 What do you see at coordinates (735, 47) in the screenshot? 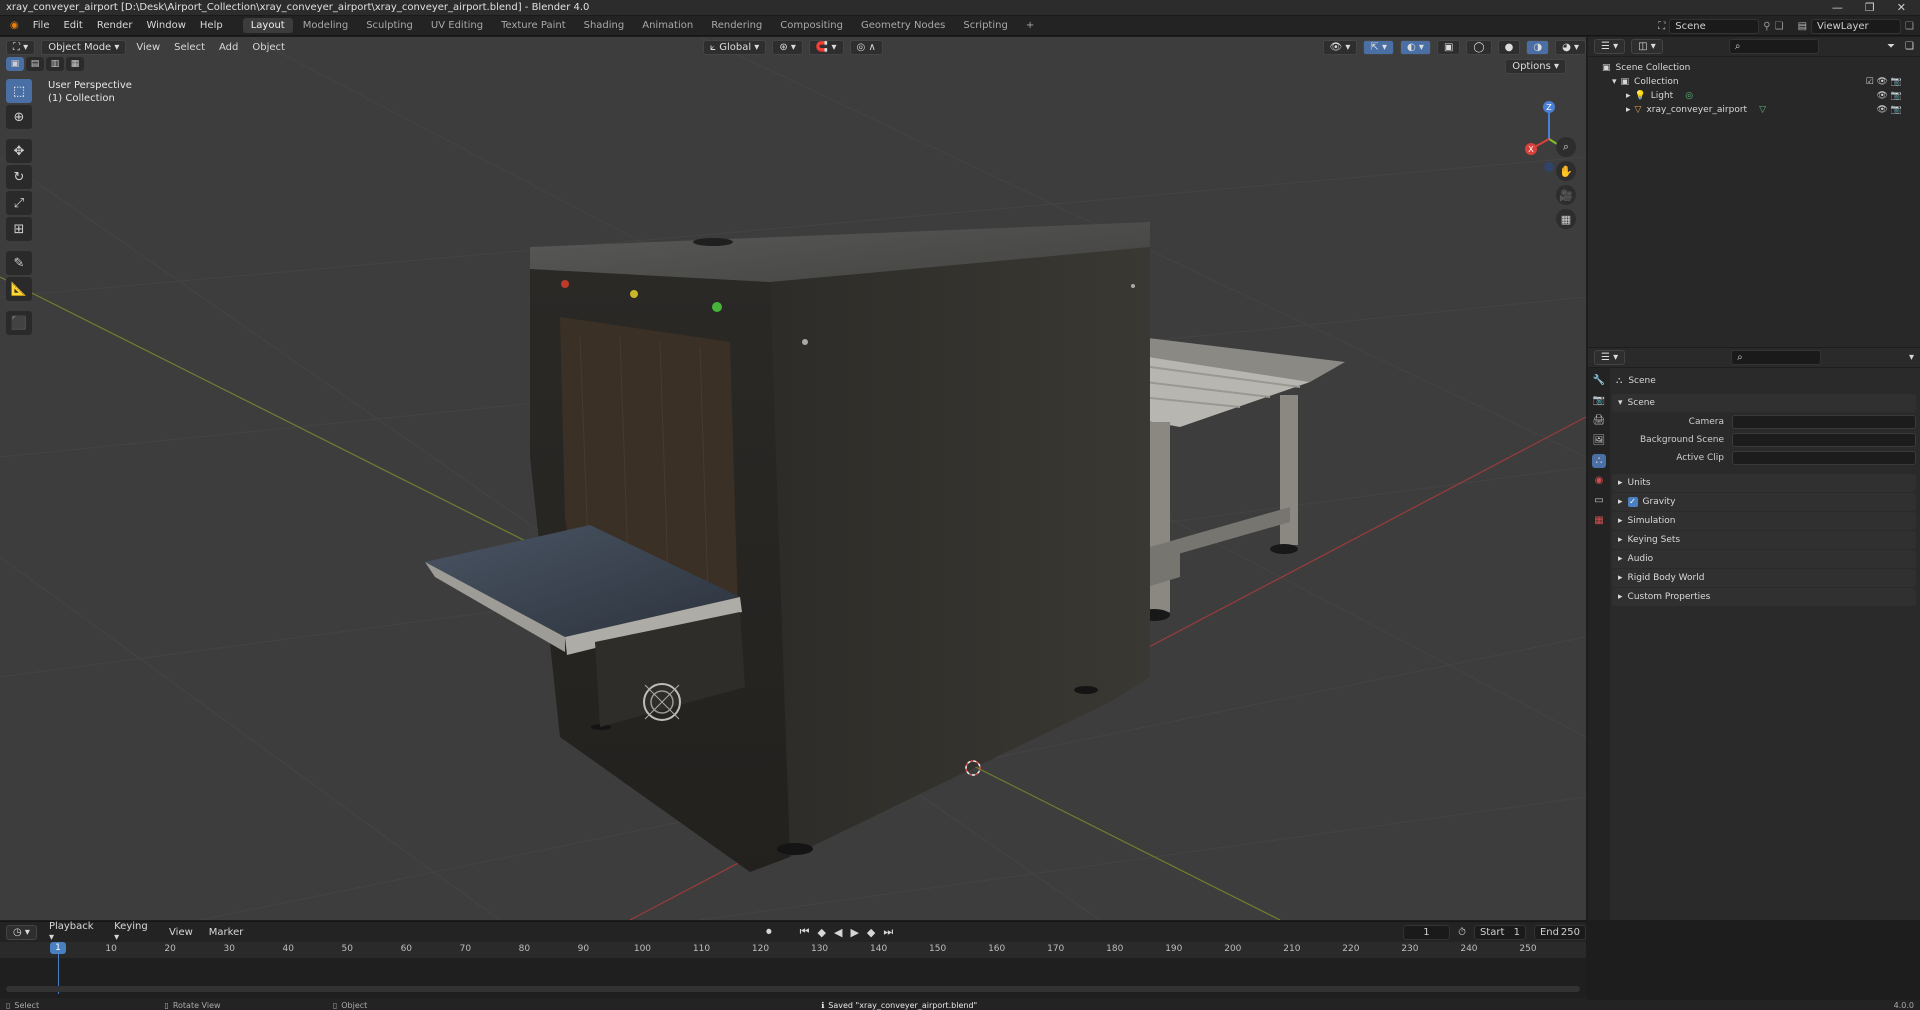
I see `orientation-selector: ⟀ Global ▾` at bounding box center [735, 47].